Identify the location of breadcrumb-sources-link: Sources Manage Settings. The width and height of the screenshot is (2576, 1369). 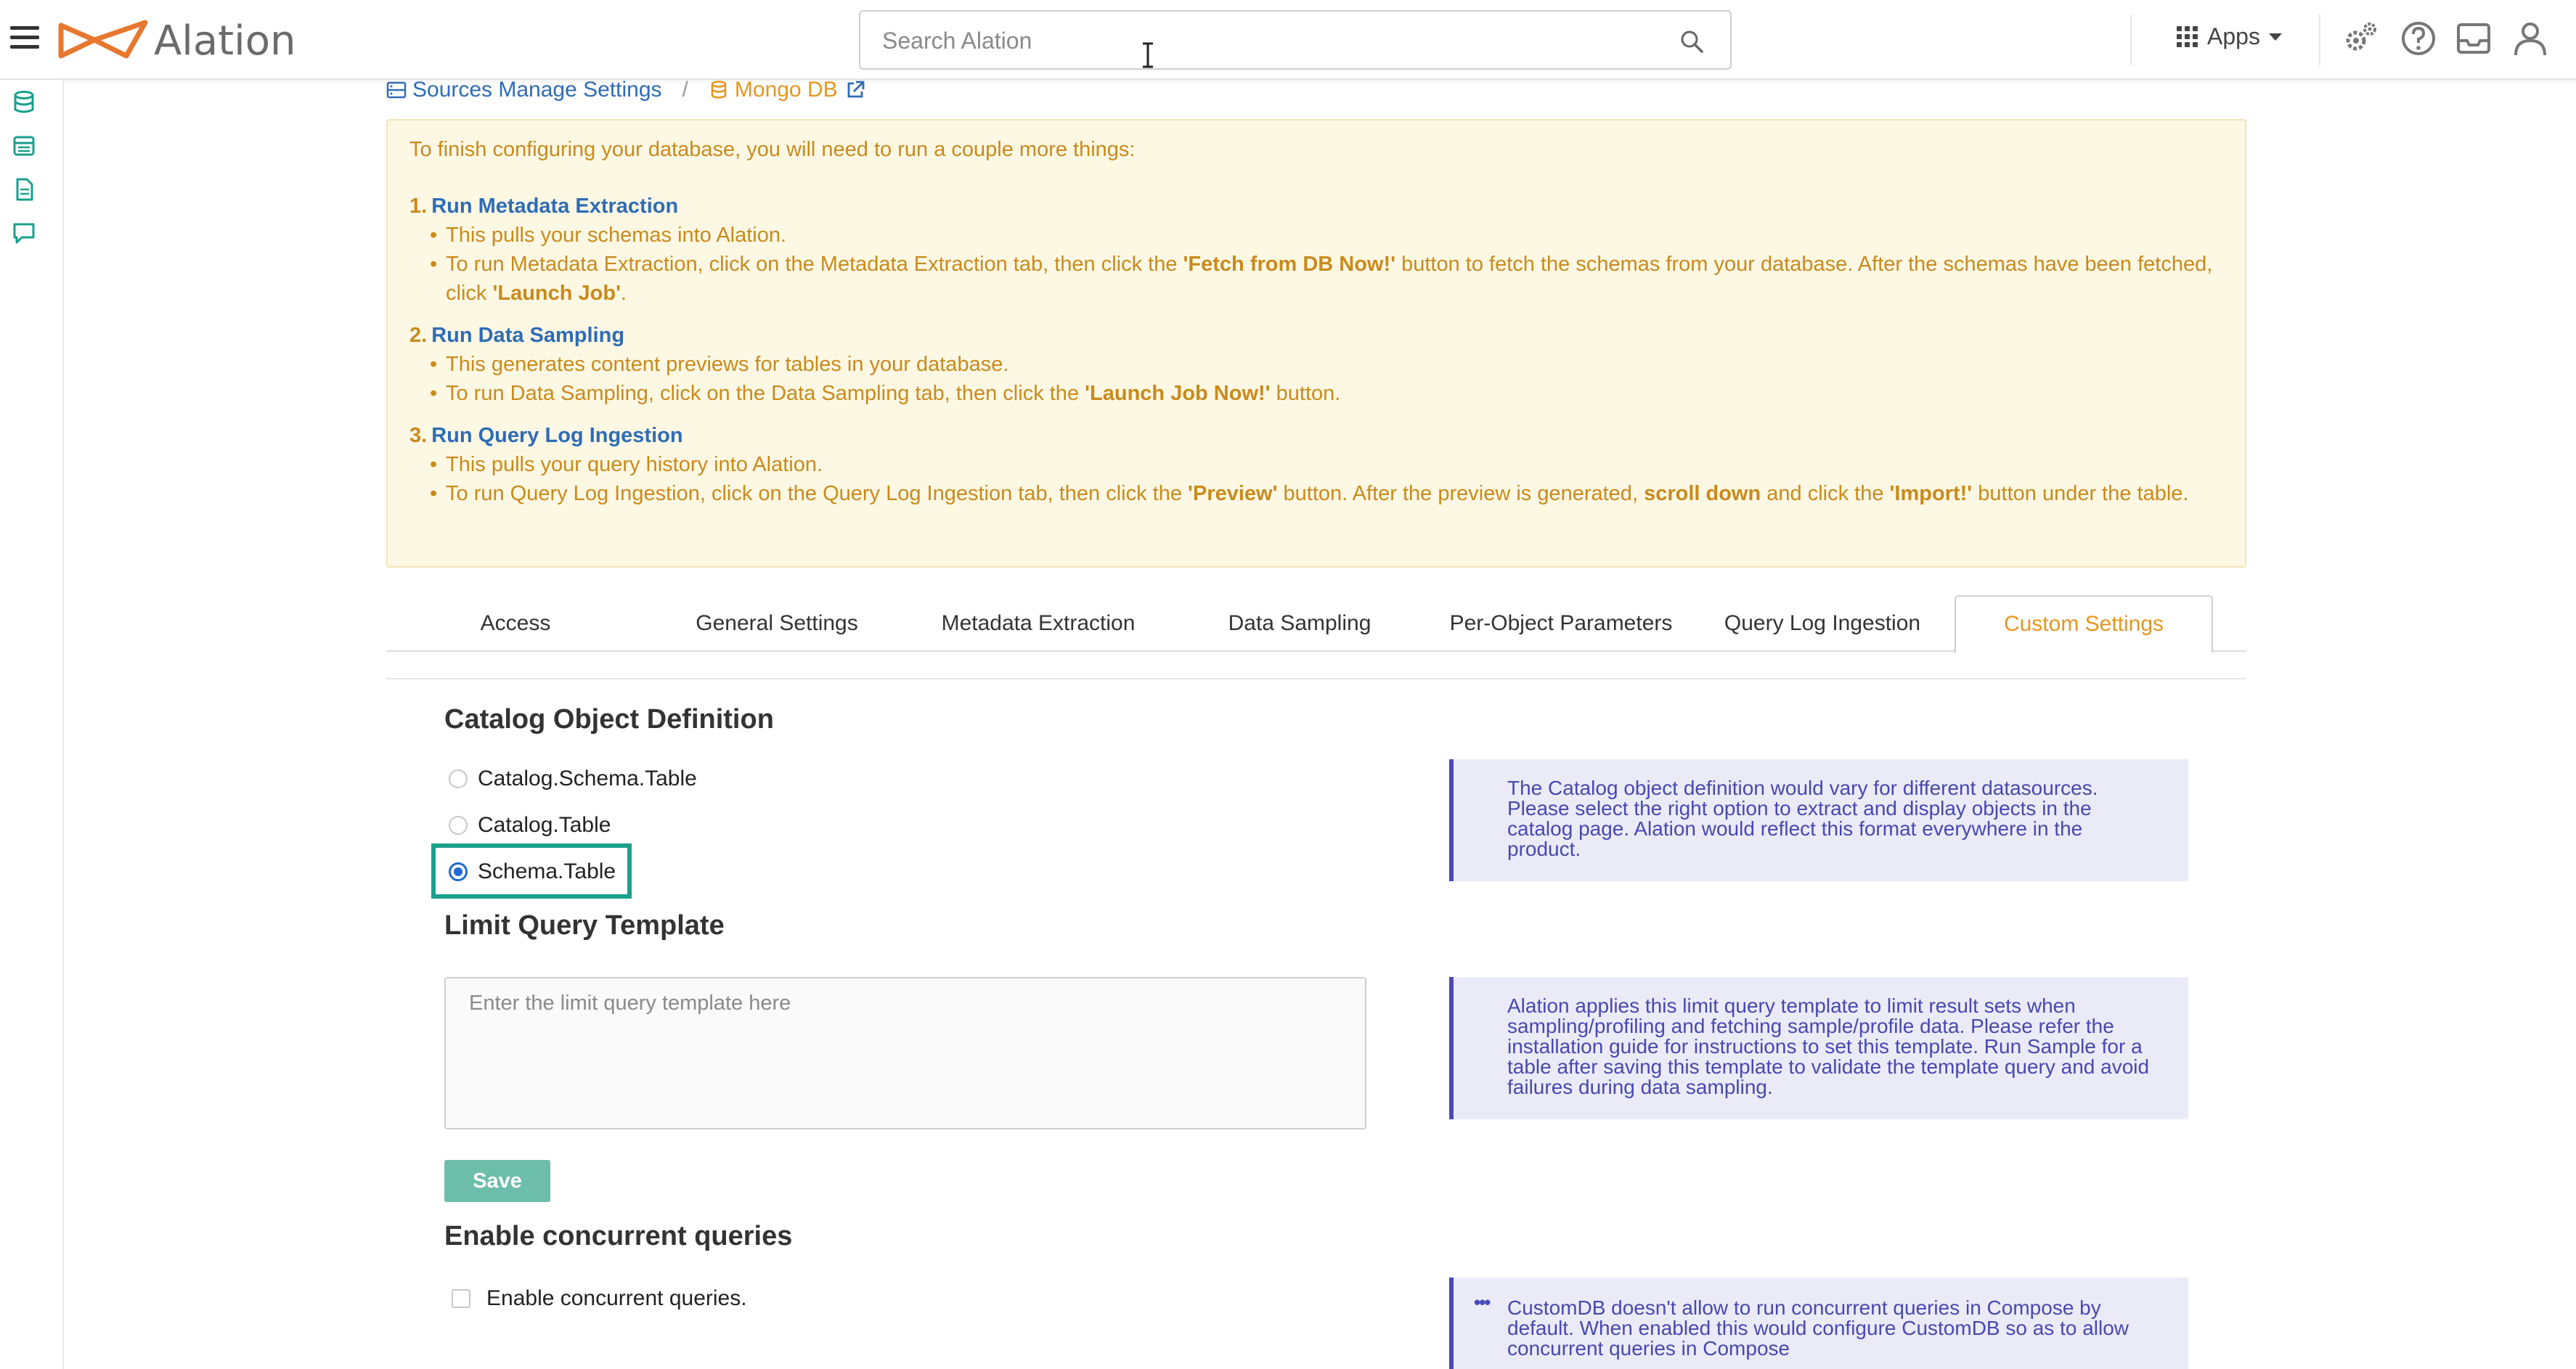
(524, 90).